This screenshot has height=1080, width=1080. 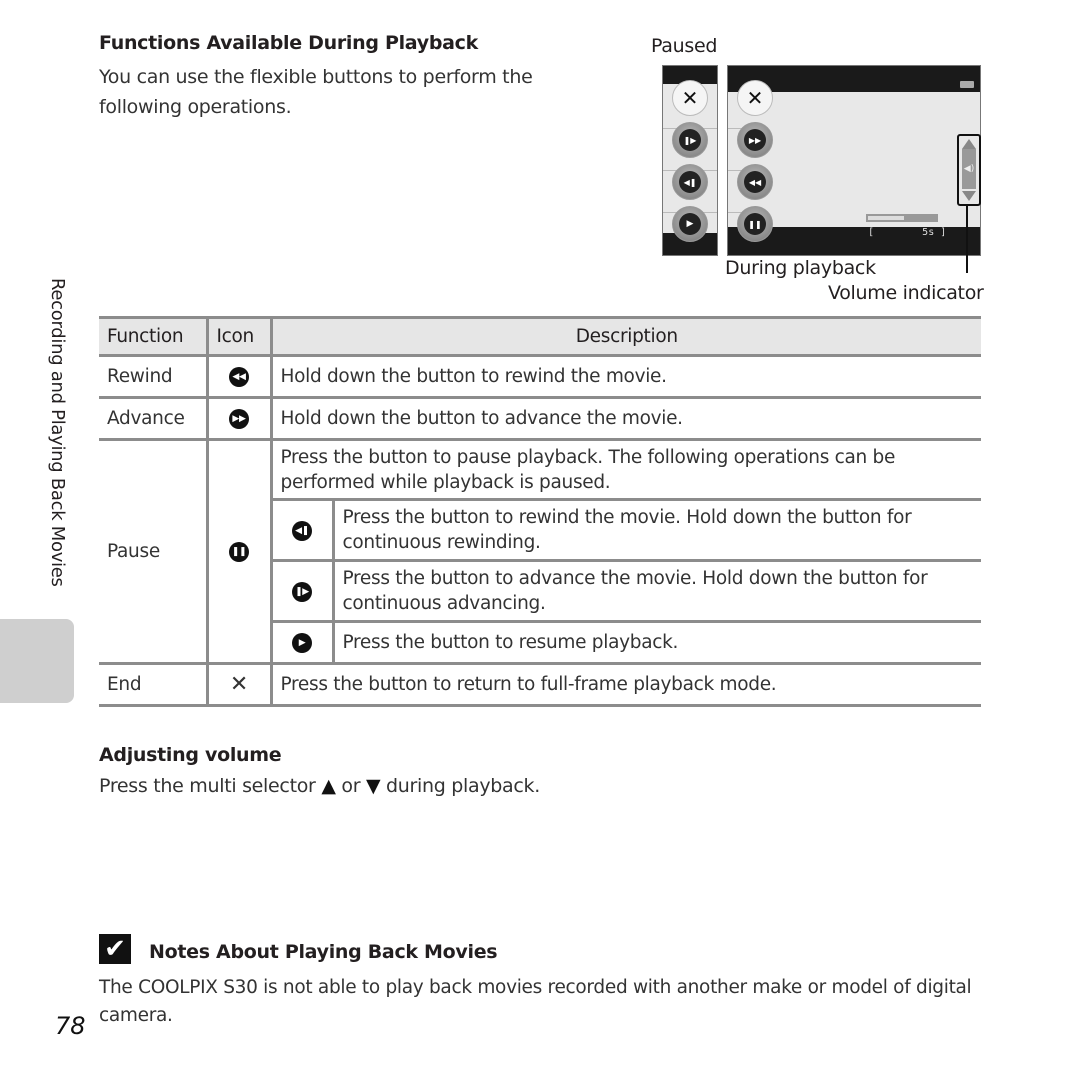 I want to click on description: Press the button to resume playback., so click(x=656, y=642).